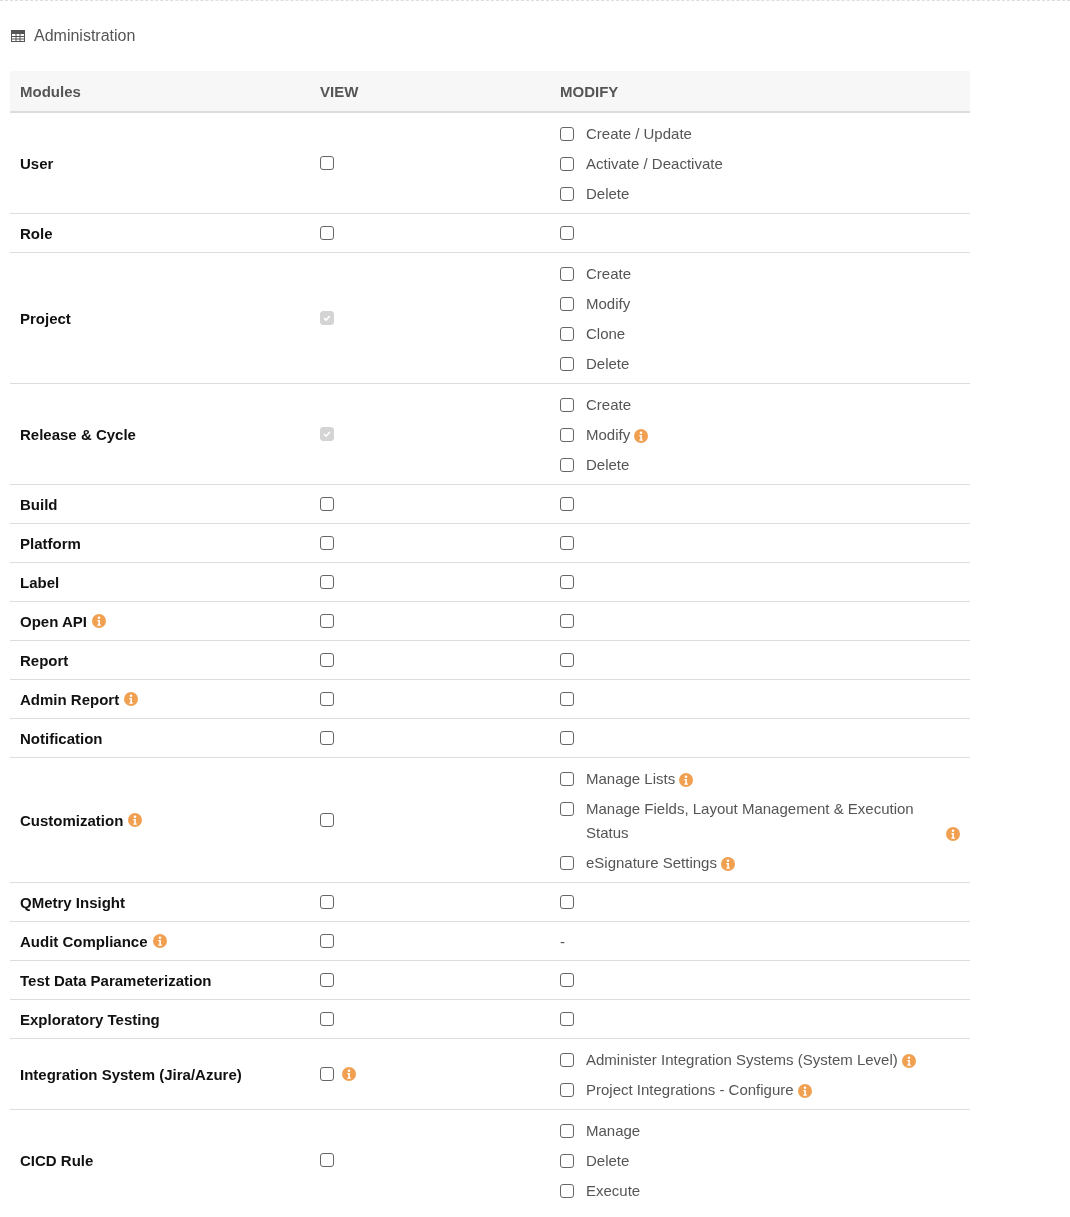 The height and width of the screenshot is (1217, 1070). I want to click on option-label: Activate / Deactivate, so click(654, 164).